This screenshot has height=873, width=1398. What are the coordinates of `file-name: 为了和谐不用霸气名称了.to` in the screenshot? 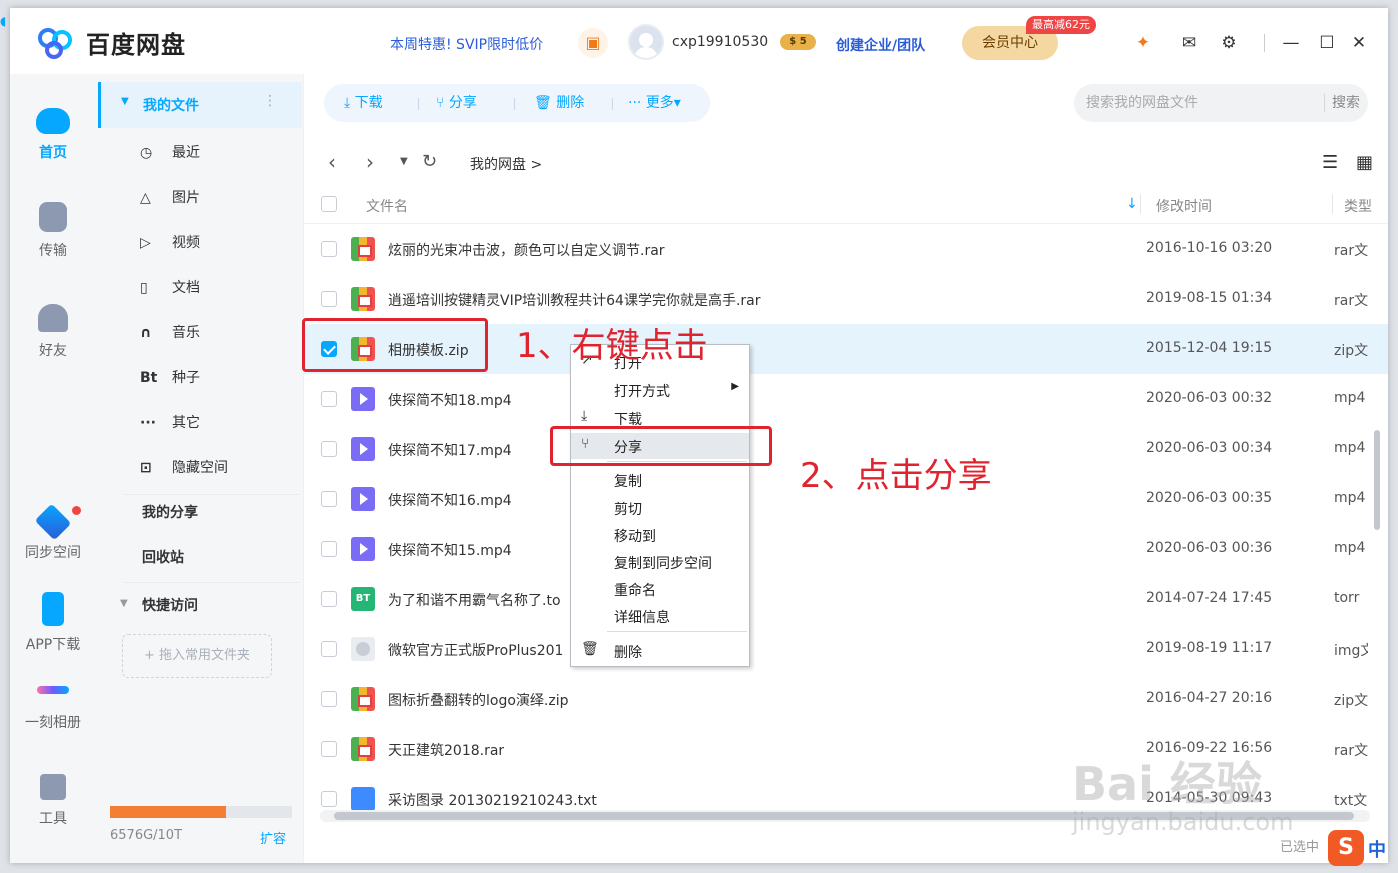 It's located at (474, 600).